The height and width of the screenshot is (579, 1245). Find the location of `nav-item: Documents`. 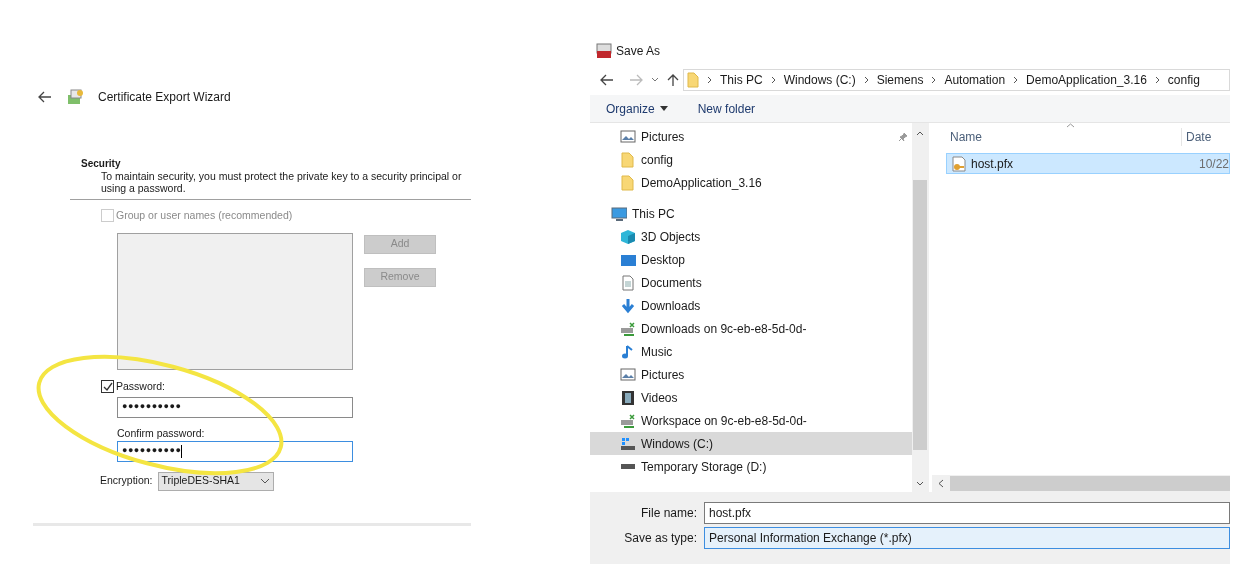

nav-item: Documents is located at coordinates (751, 282).